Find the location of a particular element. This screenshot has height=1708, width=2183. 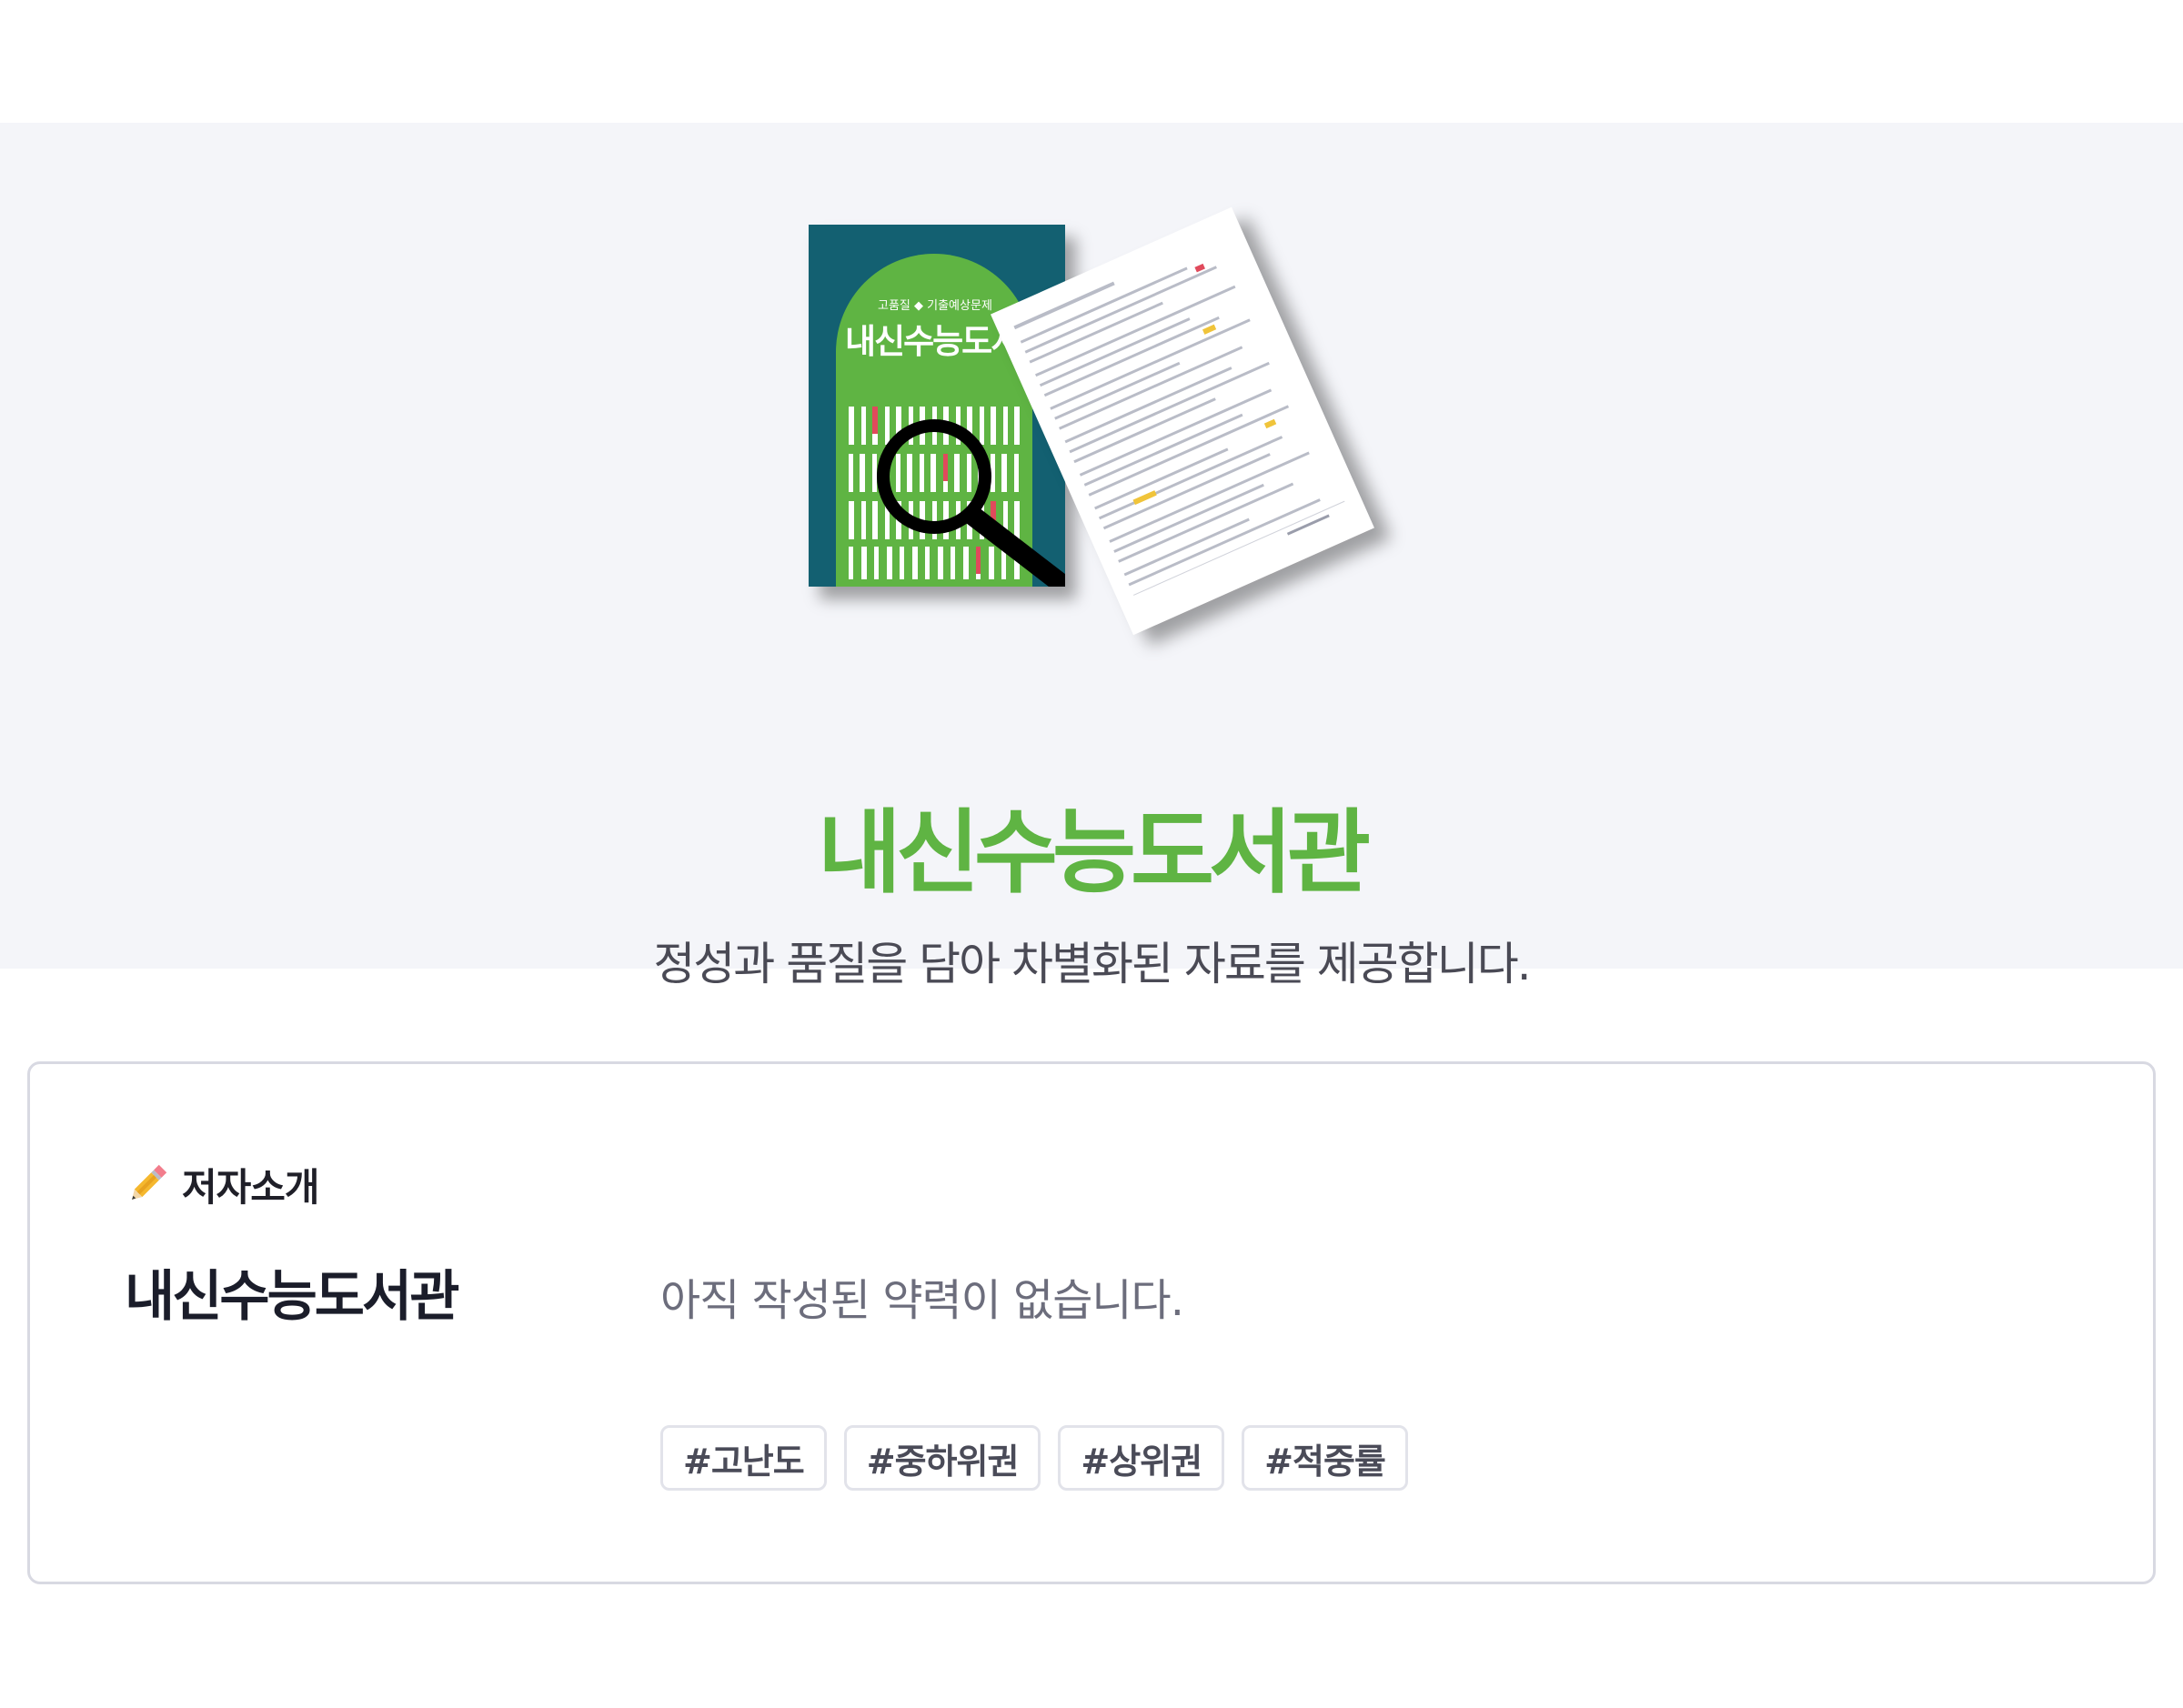

author-bio: 아직 작성된 약력이 없습니다. is located at coordinates (922, 1300).